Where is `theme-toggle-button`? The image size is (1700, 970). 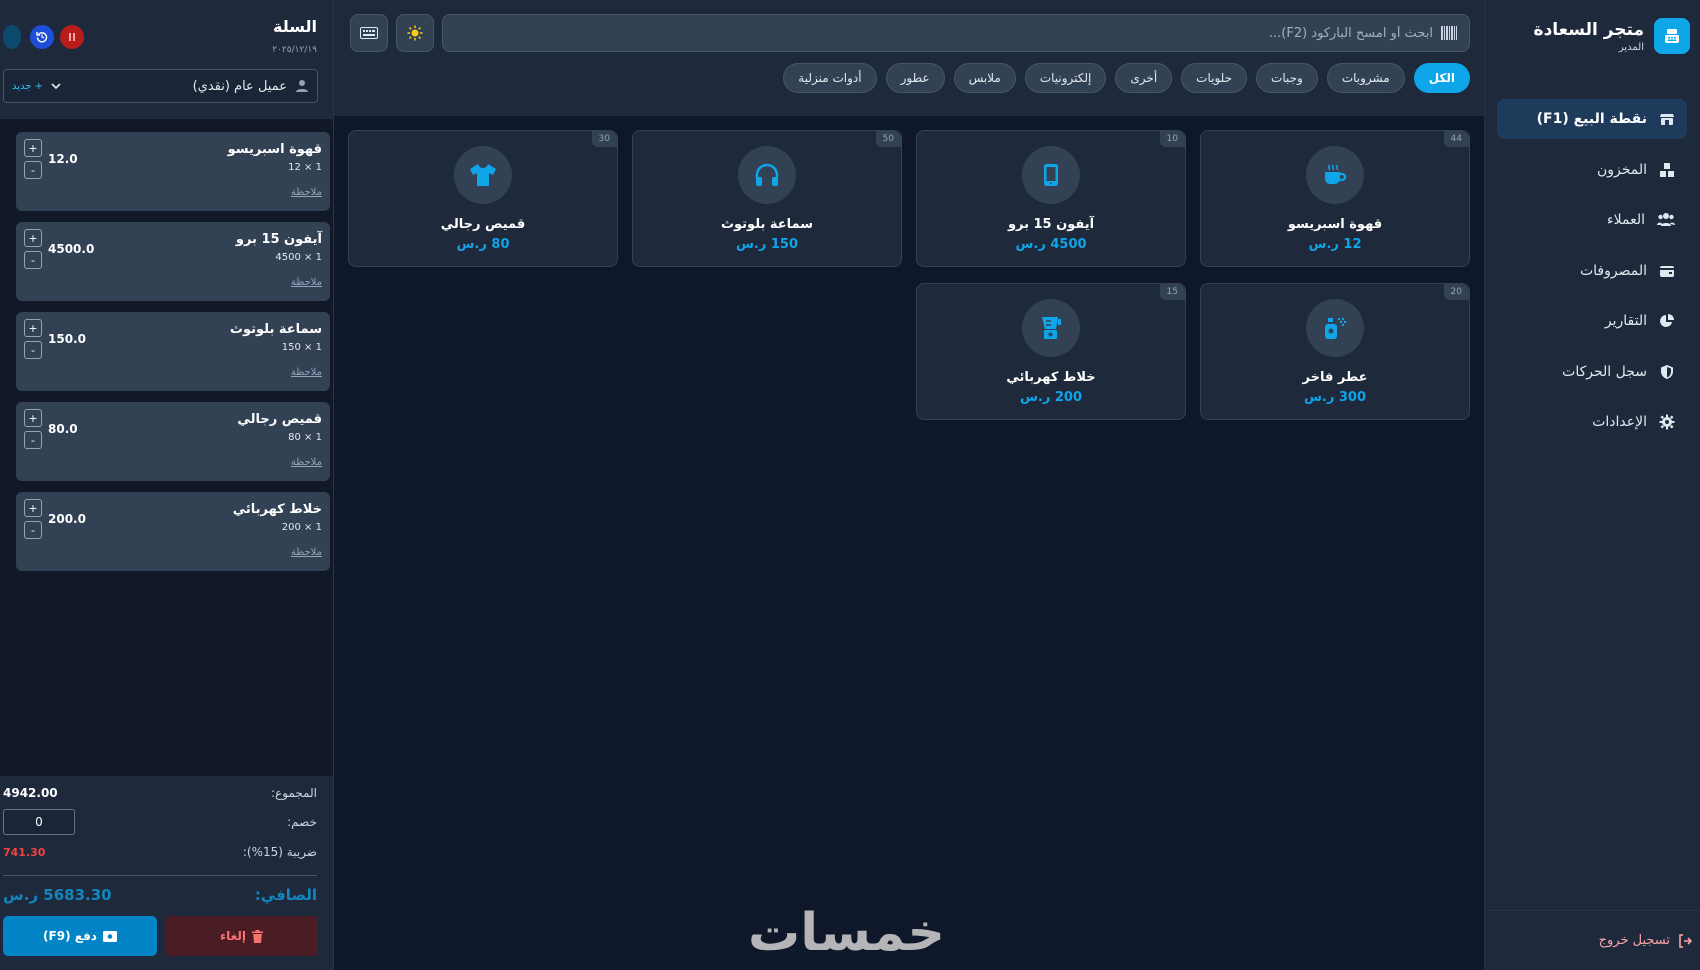 theme-toggle-button is located at coordinates (415, 33).